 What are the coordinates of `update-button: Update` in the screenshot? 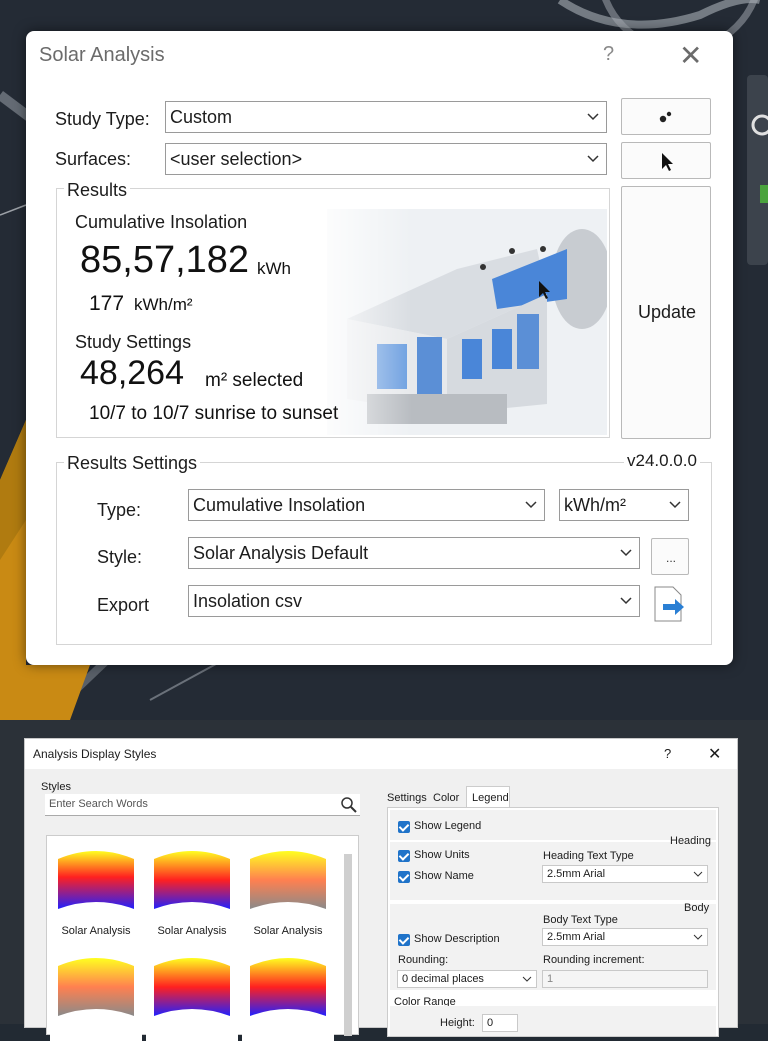 It's located at (666, 312).